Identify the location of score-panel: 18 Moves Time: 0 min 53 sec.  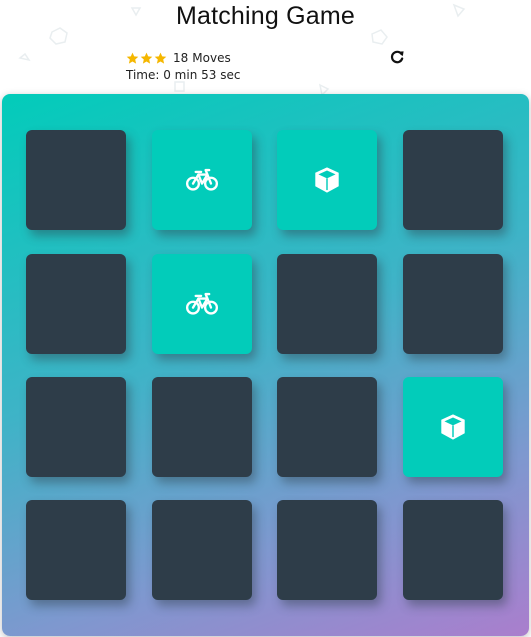
(266, 69).